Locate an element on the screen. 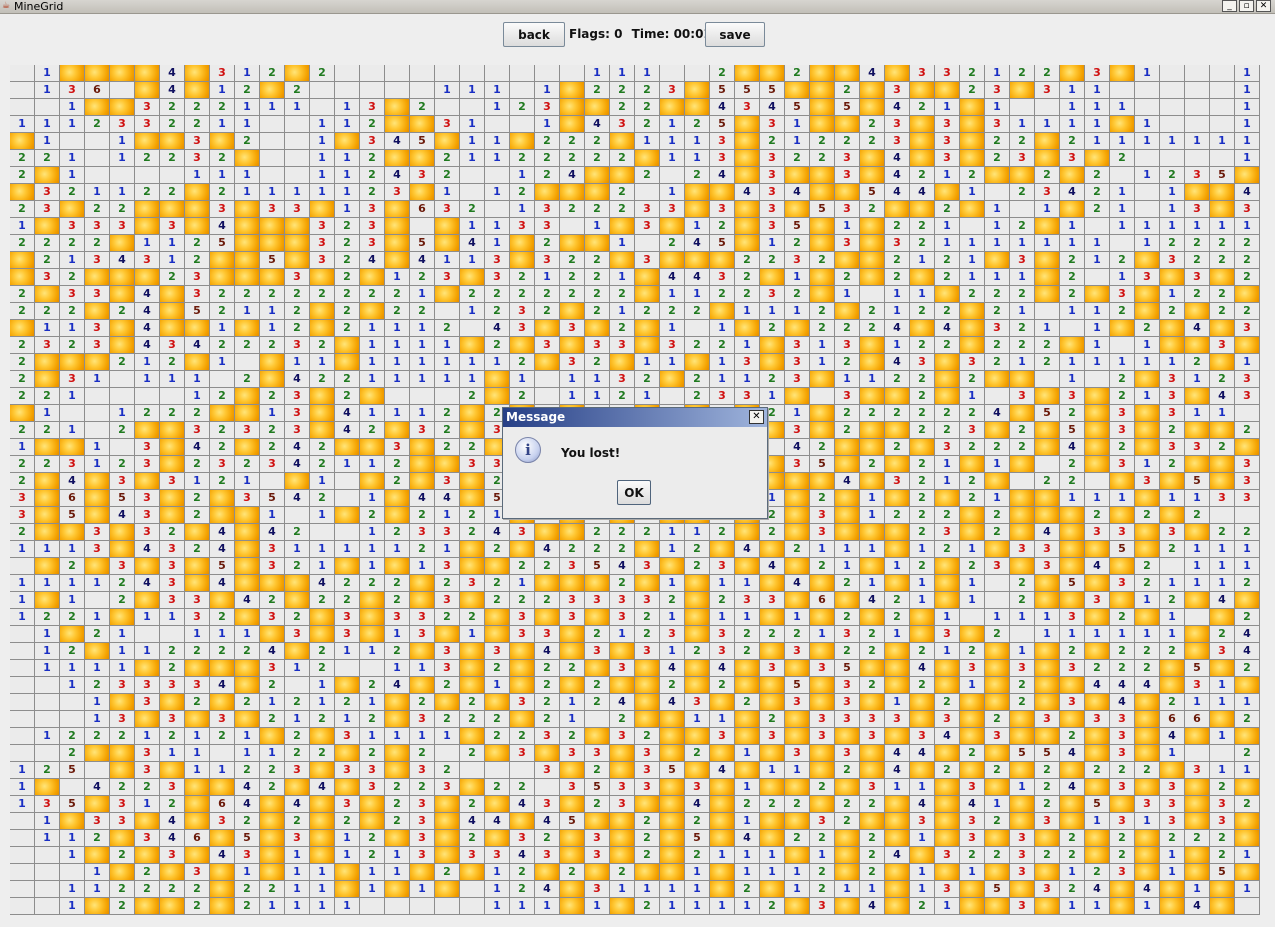  number-cell: 5 is located at coordinates (222, 566).